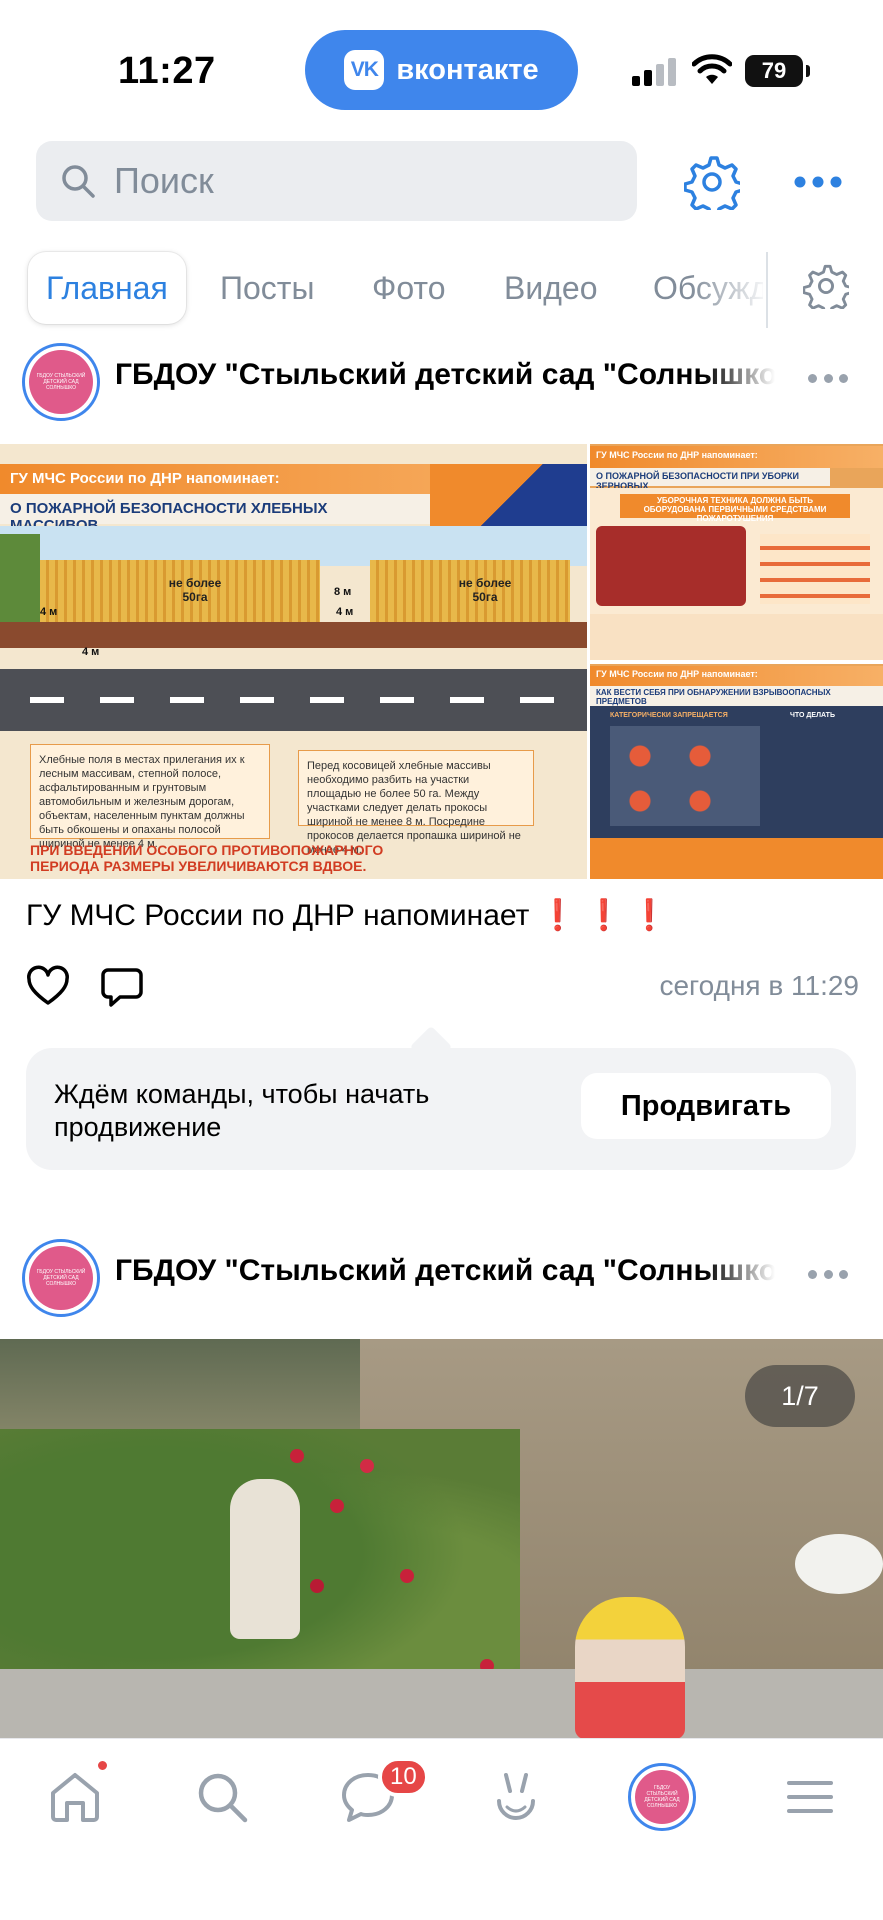  Describe the element at coordinates (409, 288) in the screenshot. I see `tab-photos: Фото` at that location.